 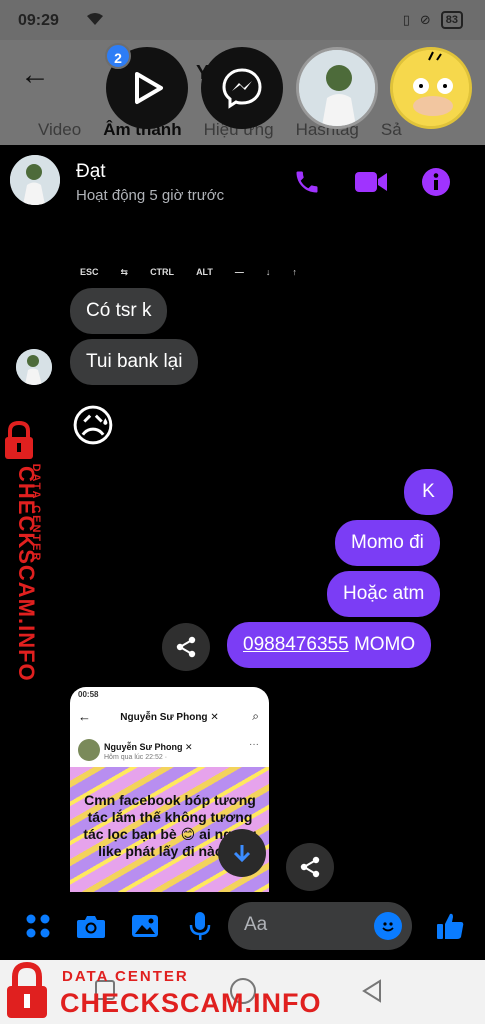 What do you see at coordinates (169, 717) in the screenshot?
I see `image-page-title: Nguyễn Sư Phong ✕` at bounding box center [169, 717].